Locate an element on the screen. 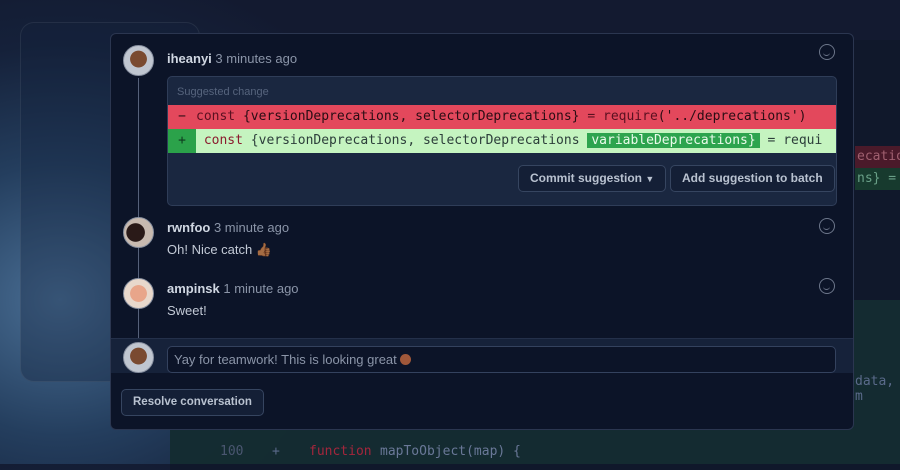 The width and height of the screenshot is (900, 470). comment-body: Oh! Nice catch 👍🏾 is located at coordinates (220, 249).